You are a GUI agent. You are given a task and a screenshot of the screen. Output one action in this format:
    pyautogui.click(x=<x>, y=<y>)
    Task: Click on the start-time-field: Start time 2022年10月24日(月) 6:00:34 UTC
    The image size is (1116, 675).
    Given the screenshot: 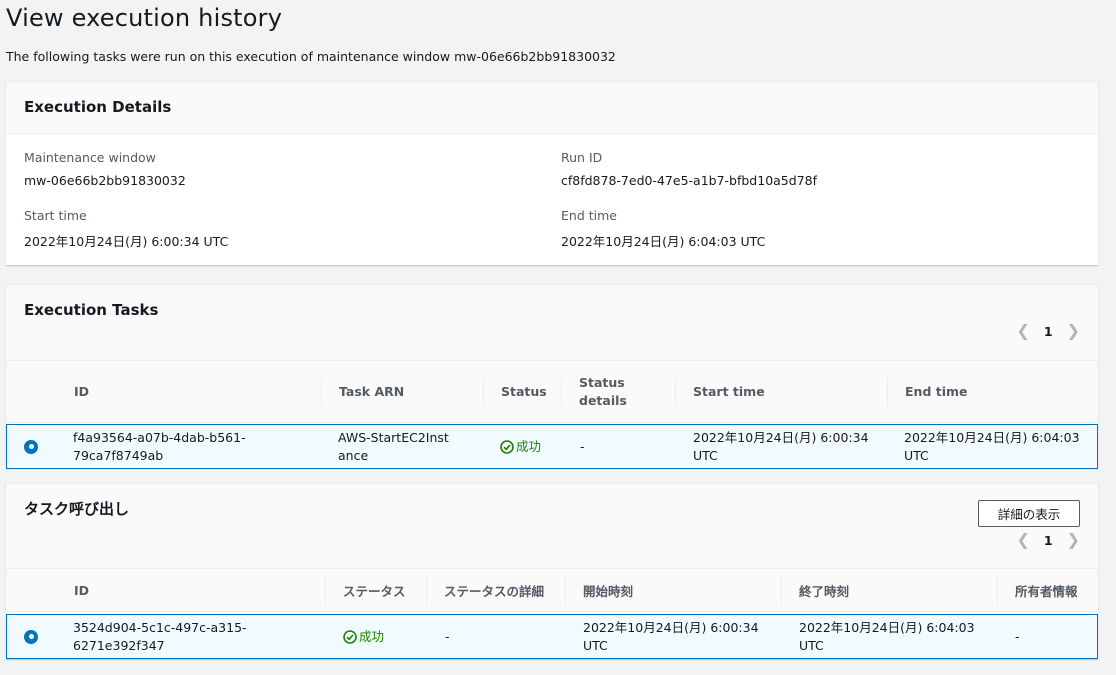 What is the action you would take?
    pyautogui.click(x=126, y=229)
    